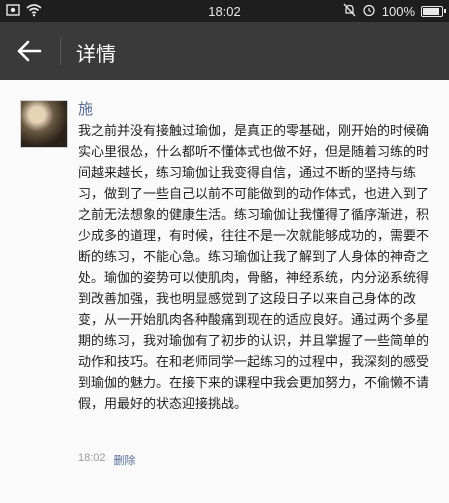 The width and height of the screenshot is (449, 503). What do you see at coordinates (92, 458) in the screenshot?
I see `post-time: 18:02` at bounding box center [92, 458].